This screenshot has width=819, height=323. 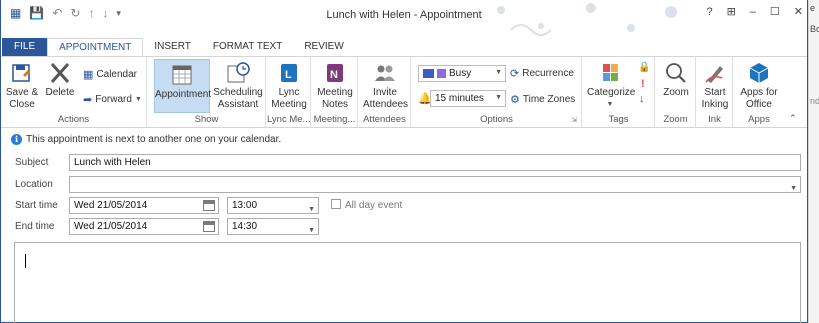 I want to click on help-button: ?, so click(x=709, y=12).